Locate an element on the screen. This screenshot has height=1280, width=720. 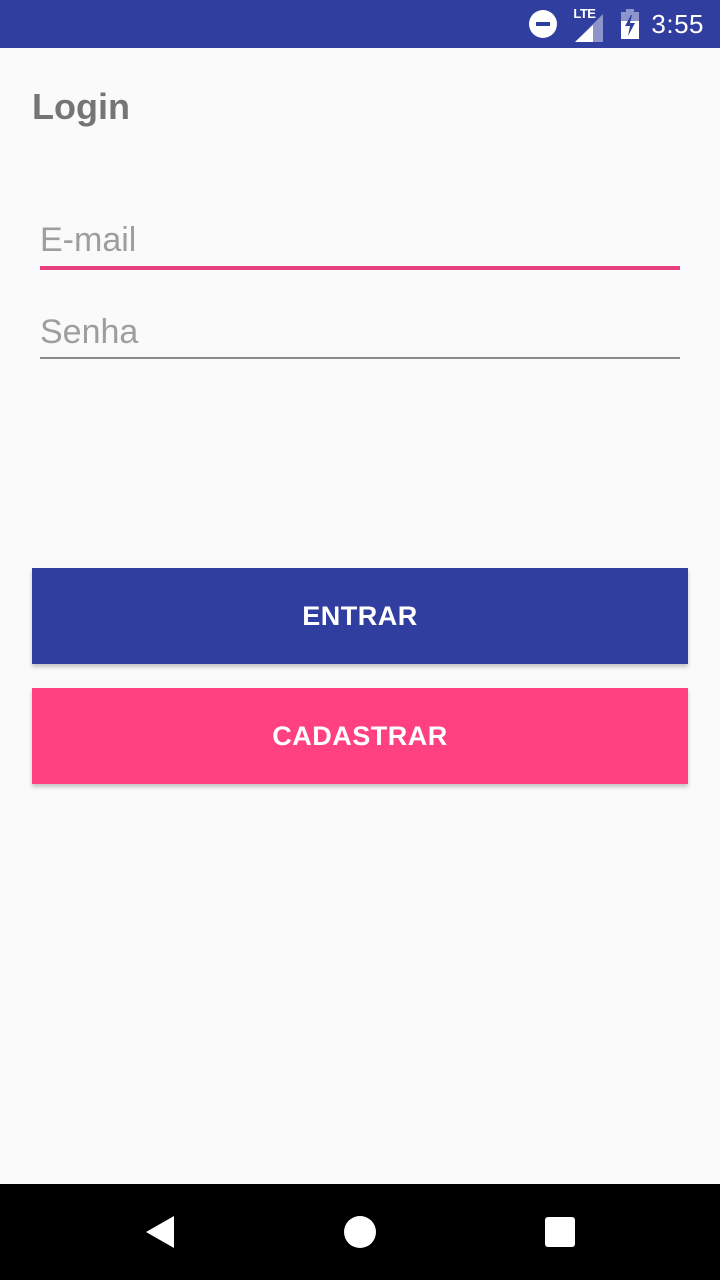
password-underline is located at coordinates (360, 358).